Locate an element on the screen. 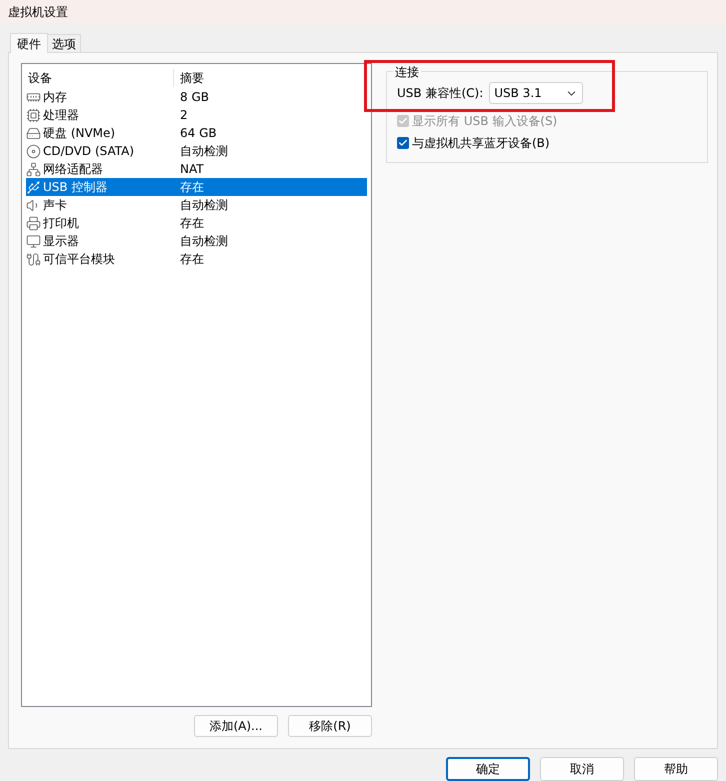 The image size is (726, 781). monitor-icon is located at coordinates (33, 241).